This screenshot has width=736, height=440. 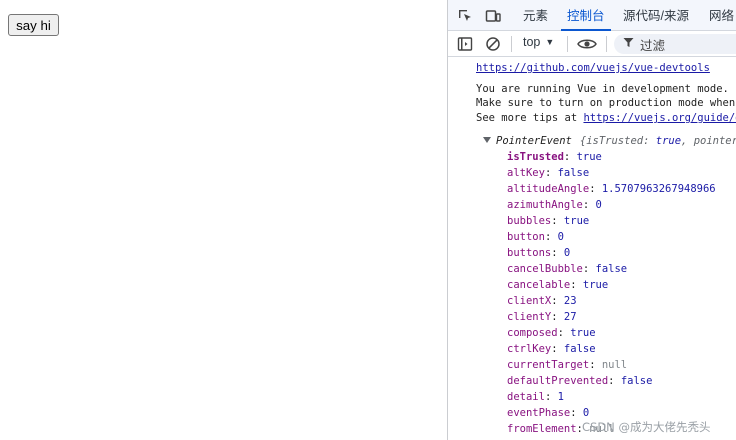 I want to click on property-key: button, so click(x=526, y=237).